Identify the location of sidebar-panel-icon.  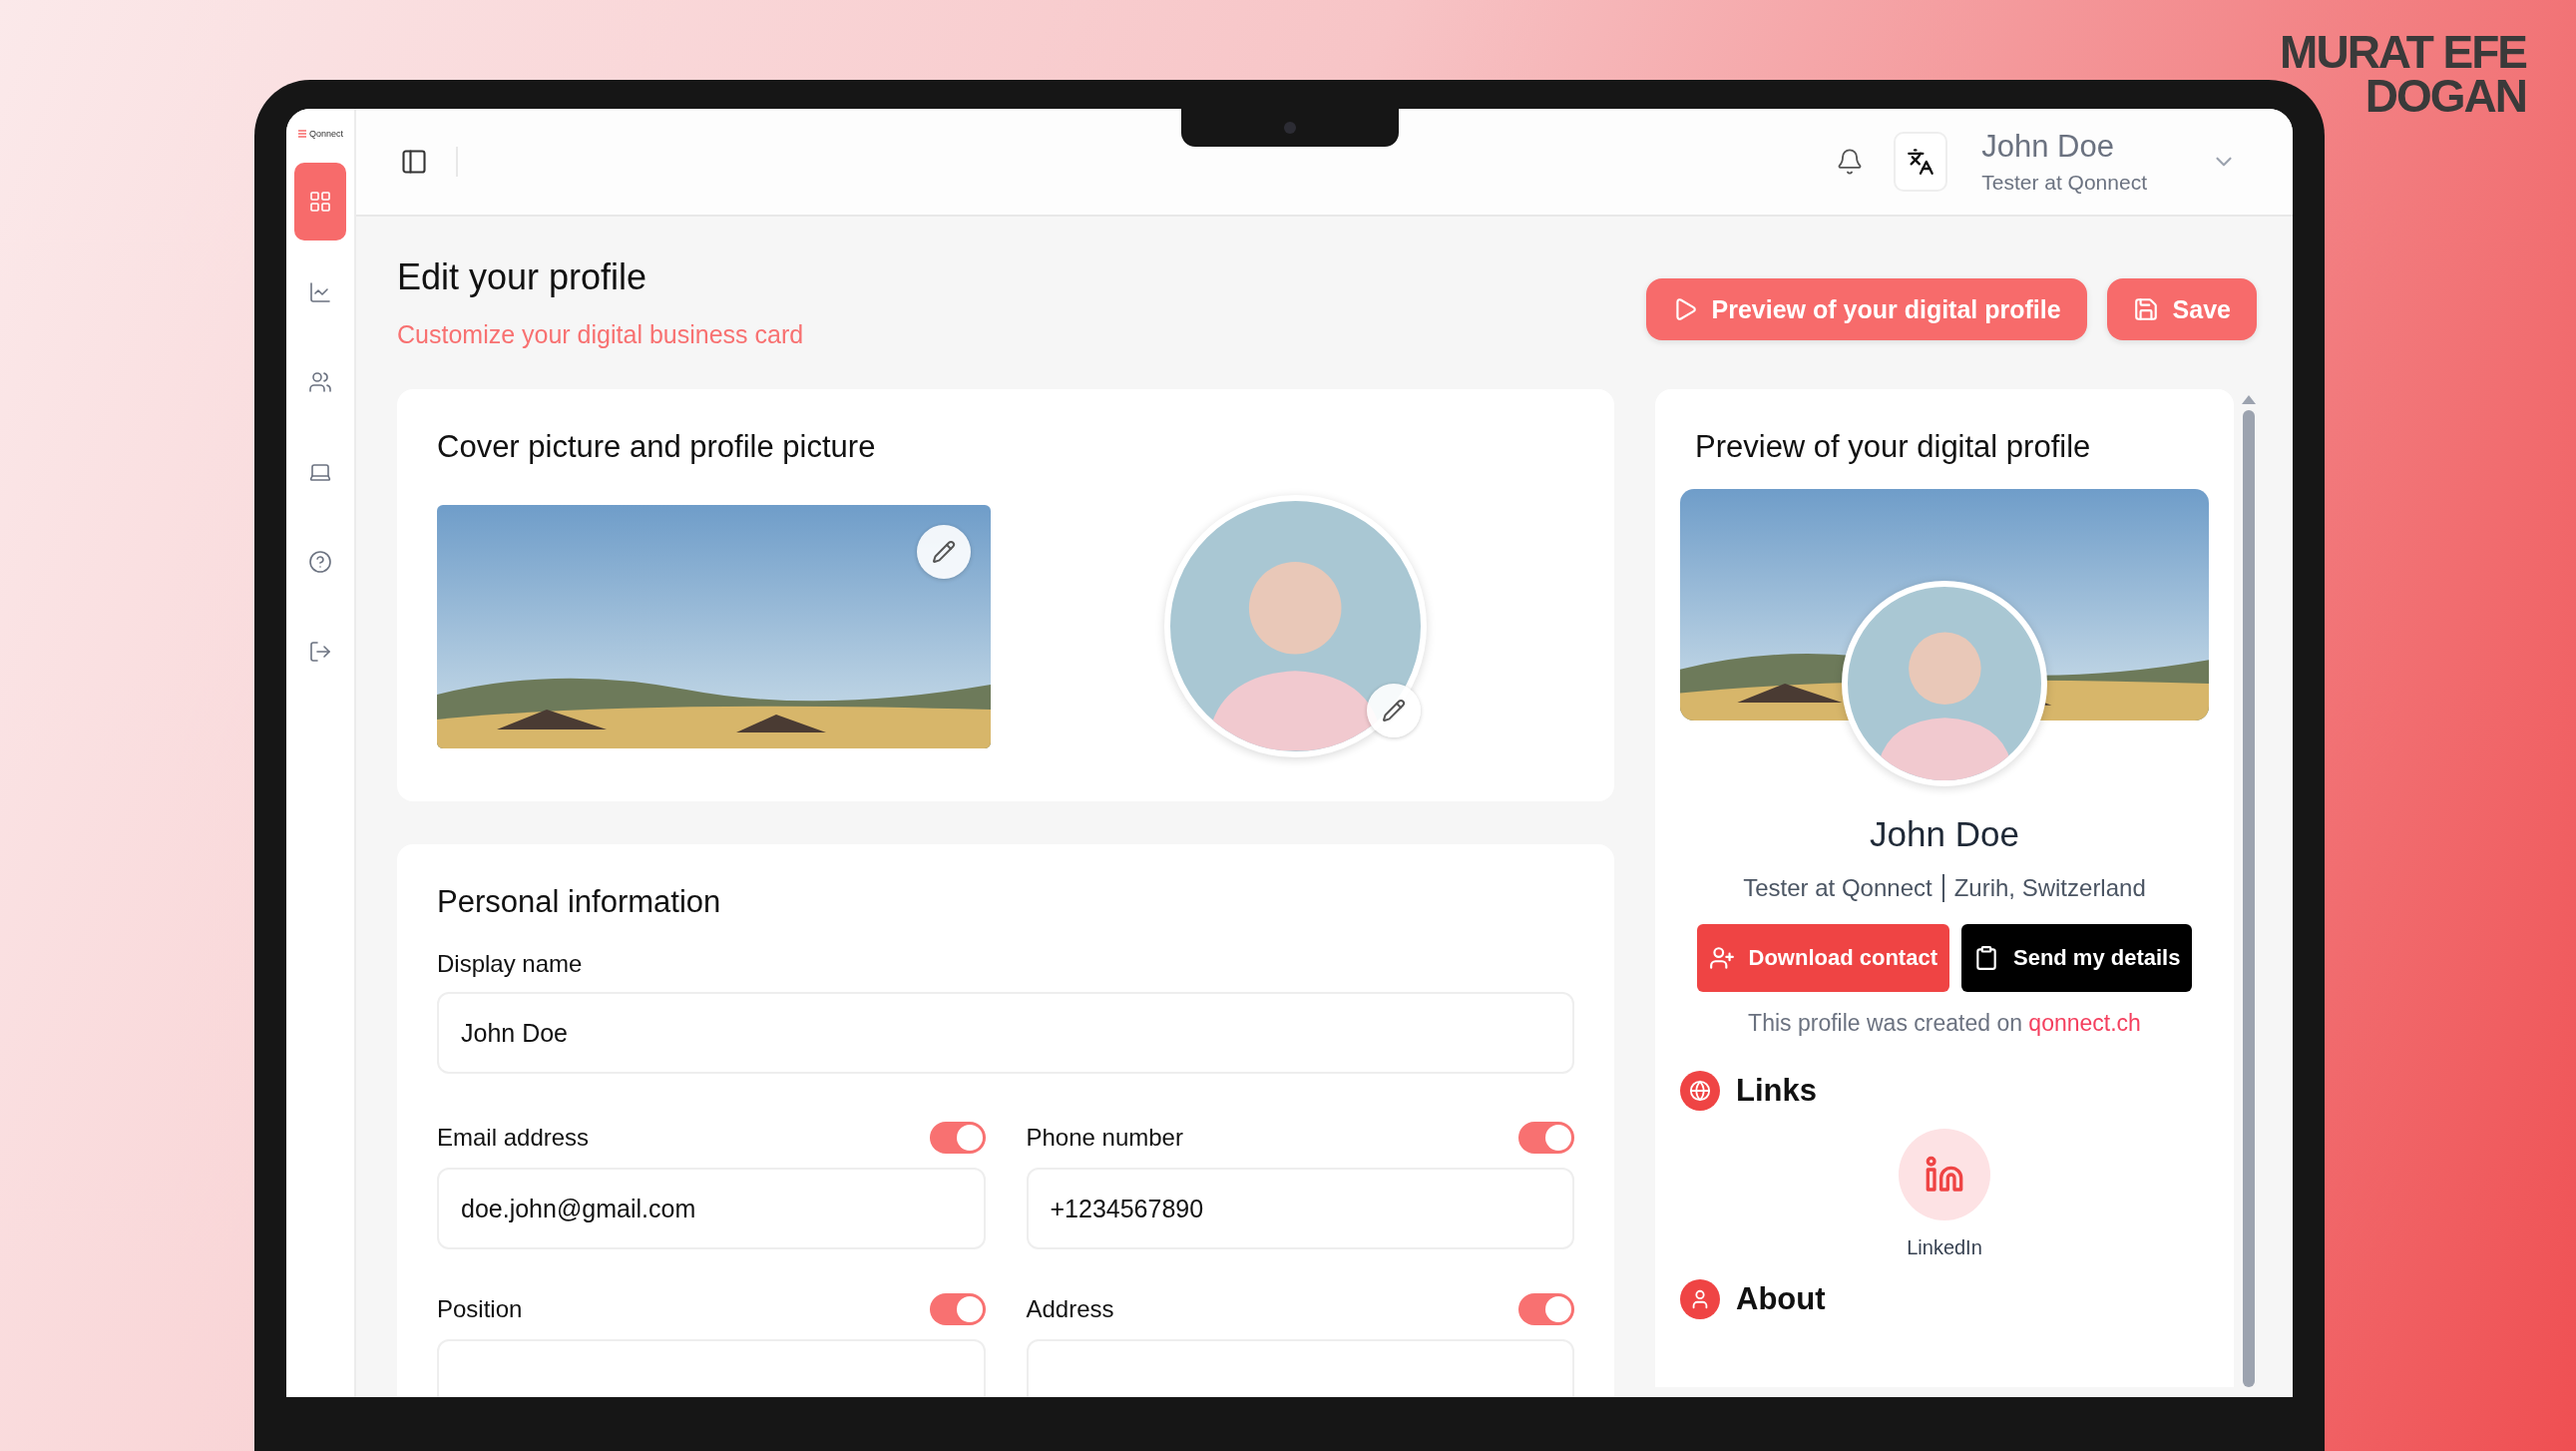
(414, 162).